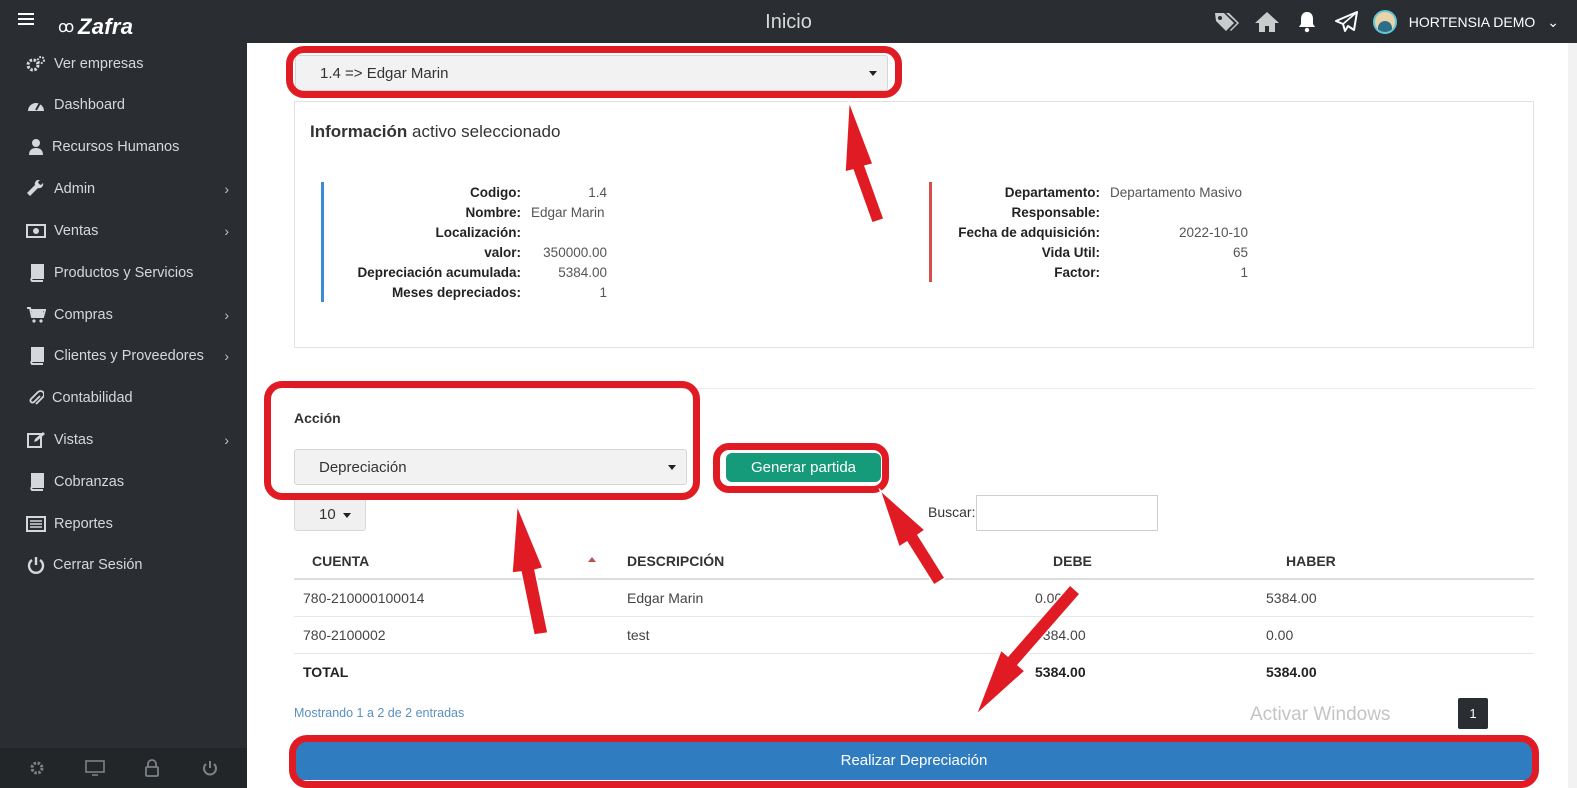 The height and width of the screenshot is (788, 1577). I want to click on page-length-value: 10, so click(327, 514).